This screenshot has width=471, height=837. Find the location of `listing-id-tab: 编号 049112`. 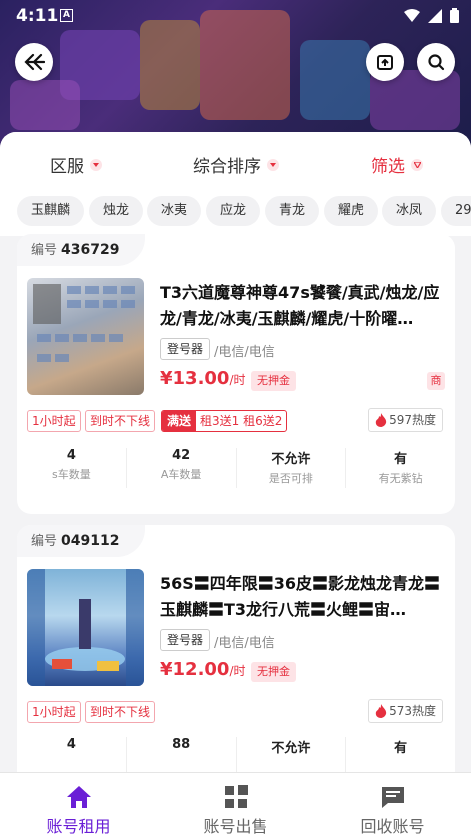

listing-id-tab: 编号 049112 is located at coordinates (81, 541).